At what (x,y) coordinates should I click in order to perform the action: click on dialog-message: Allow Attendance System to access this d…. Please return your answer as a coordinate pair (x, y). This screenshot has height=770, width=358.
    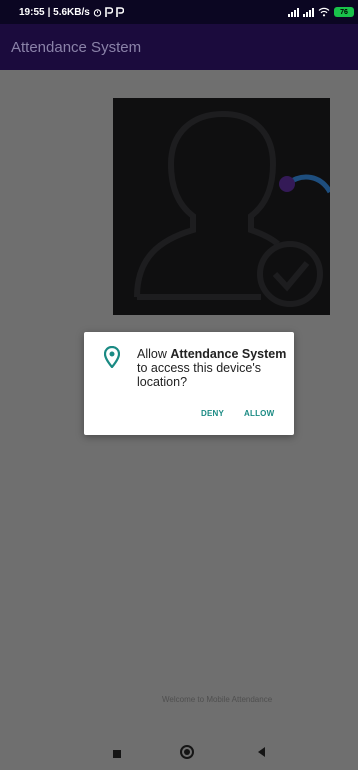
    Looking at the image, I should click on (212, 368).